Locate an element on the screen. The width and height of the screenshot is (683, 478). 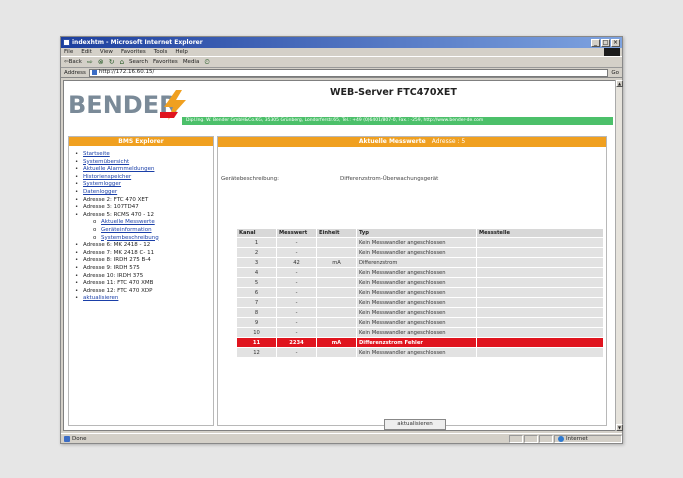
table-row: 10- Kein Messwandler angeschlossen is located at coordinates (420, 332).